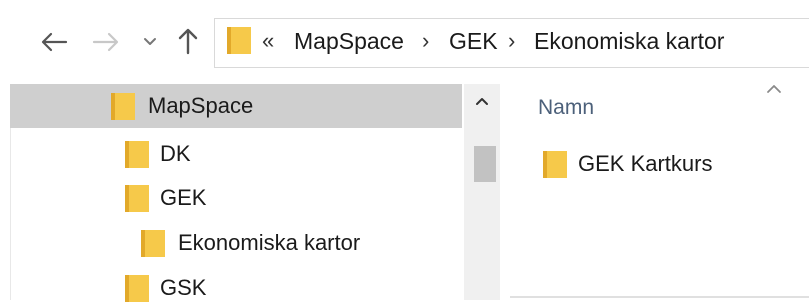 The height and width of the screenshot is (308, 809). I want to click on scrollbar-thumb, so click(485, 164).